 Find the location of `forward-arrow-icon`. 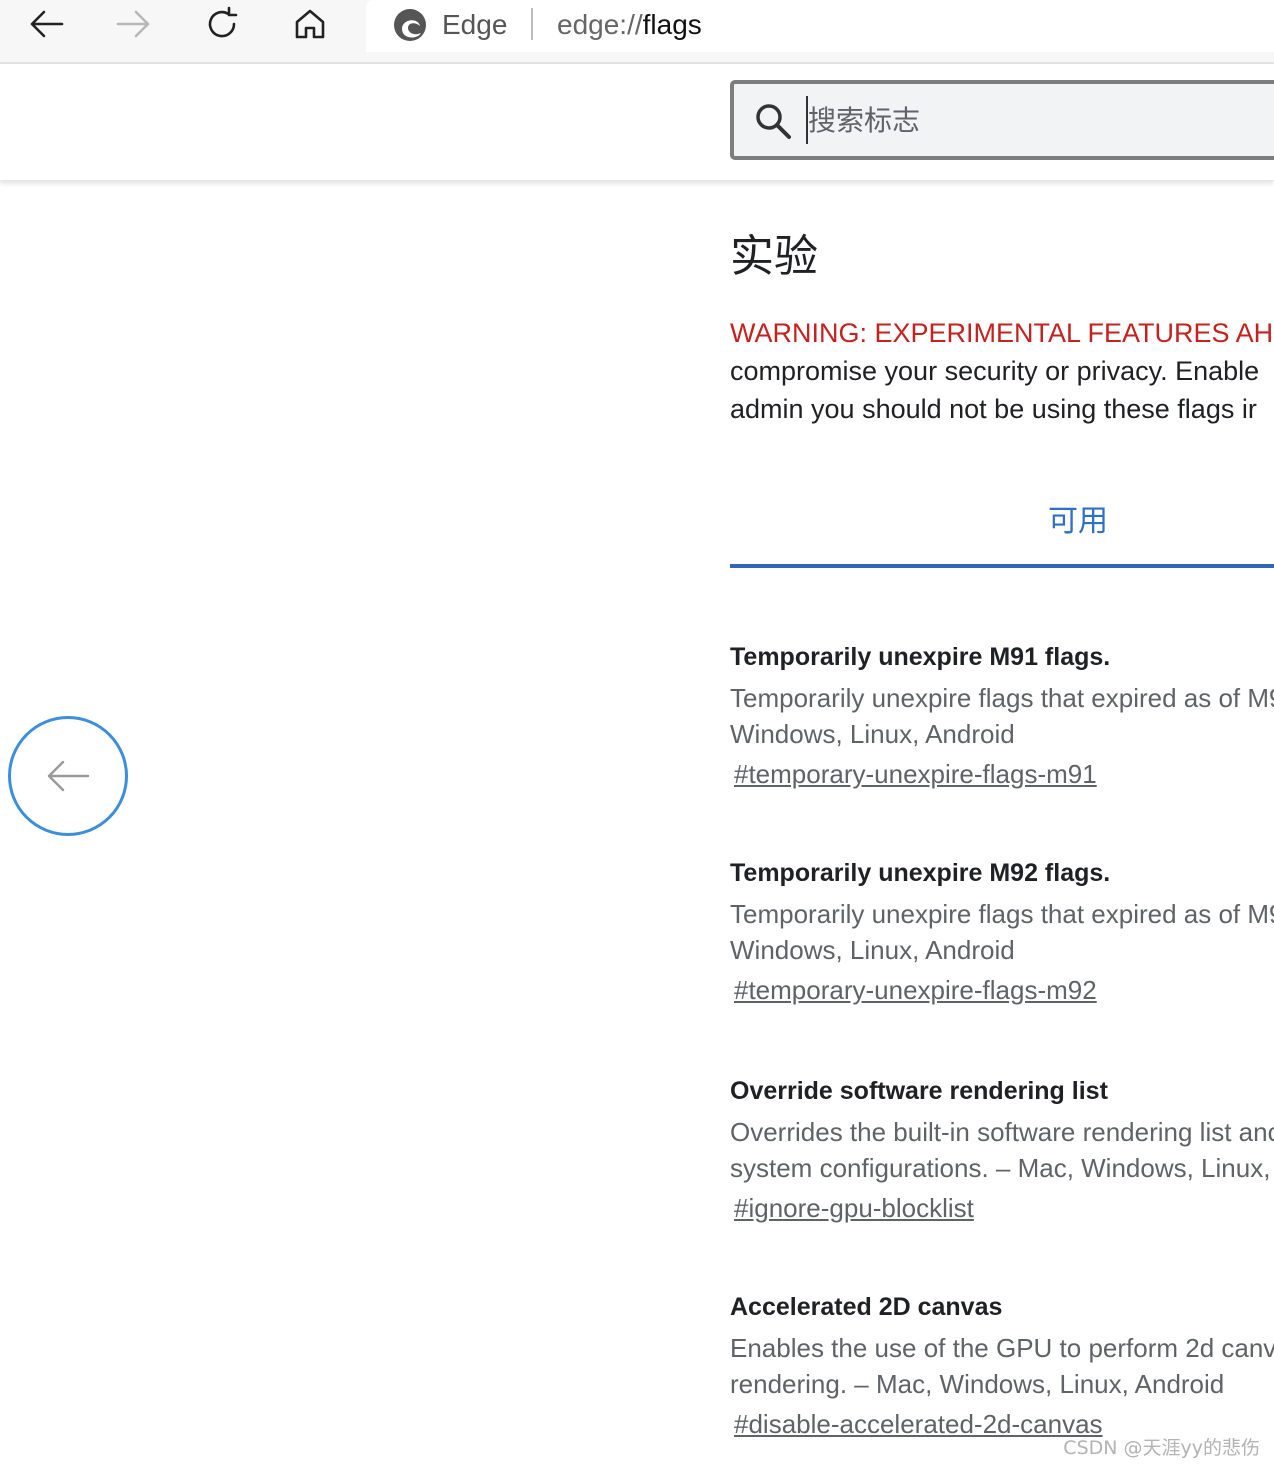

forward-arrow-icon is located at coordinates (133, 24).